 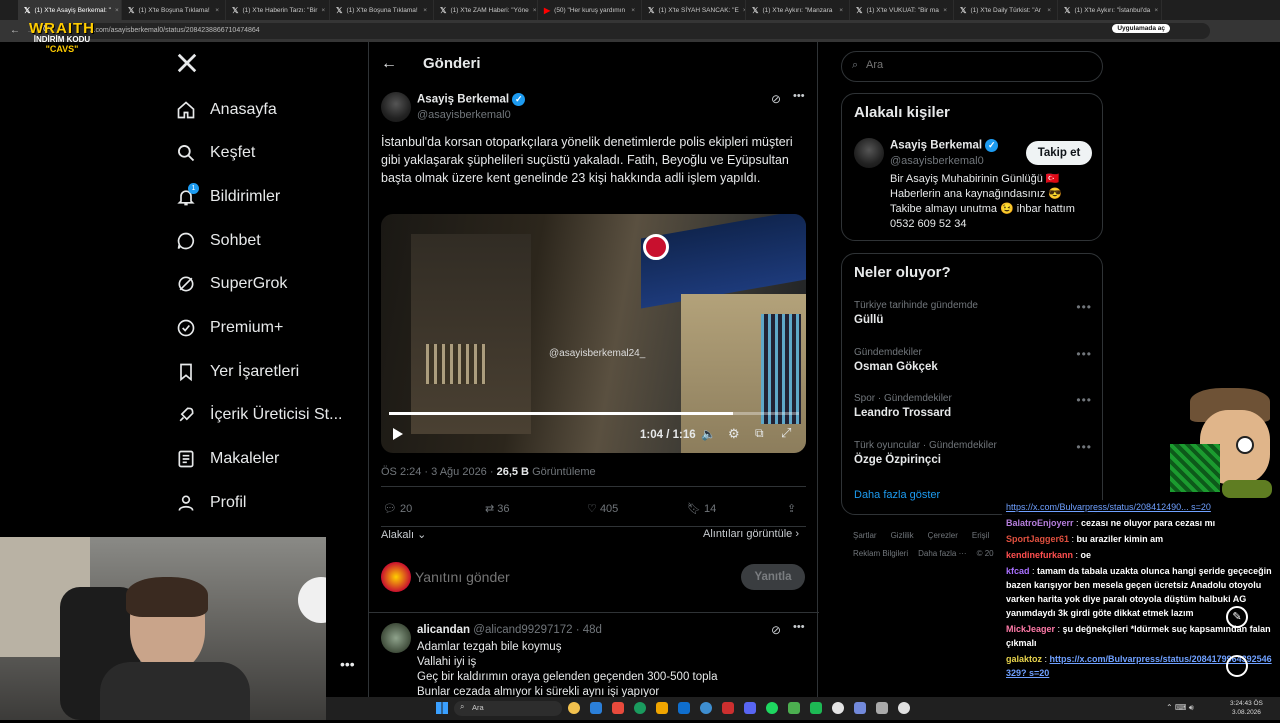 I want to click on follow-button: Takip et, so click(x=1059, y=153).